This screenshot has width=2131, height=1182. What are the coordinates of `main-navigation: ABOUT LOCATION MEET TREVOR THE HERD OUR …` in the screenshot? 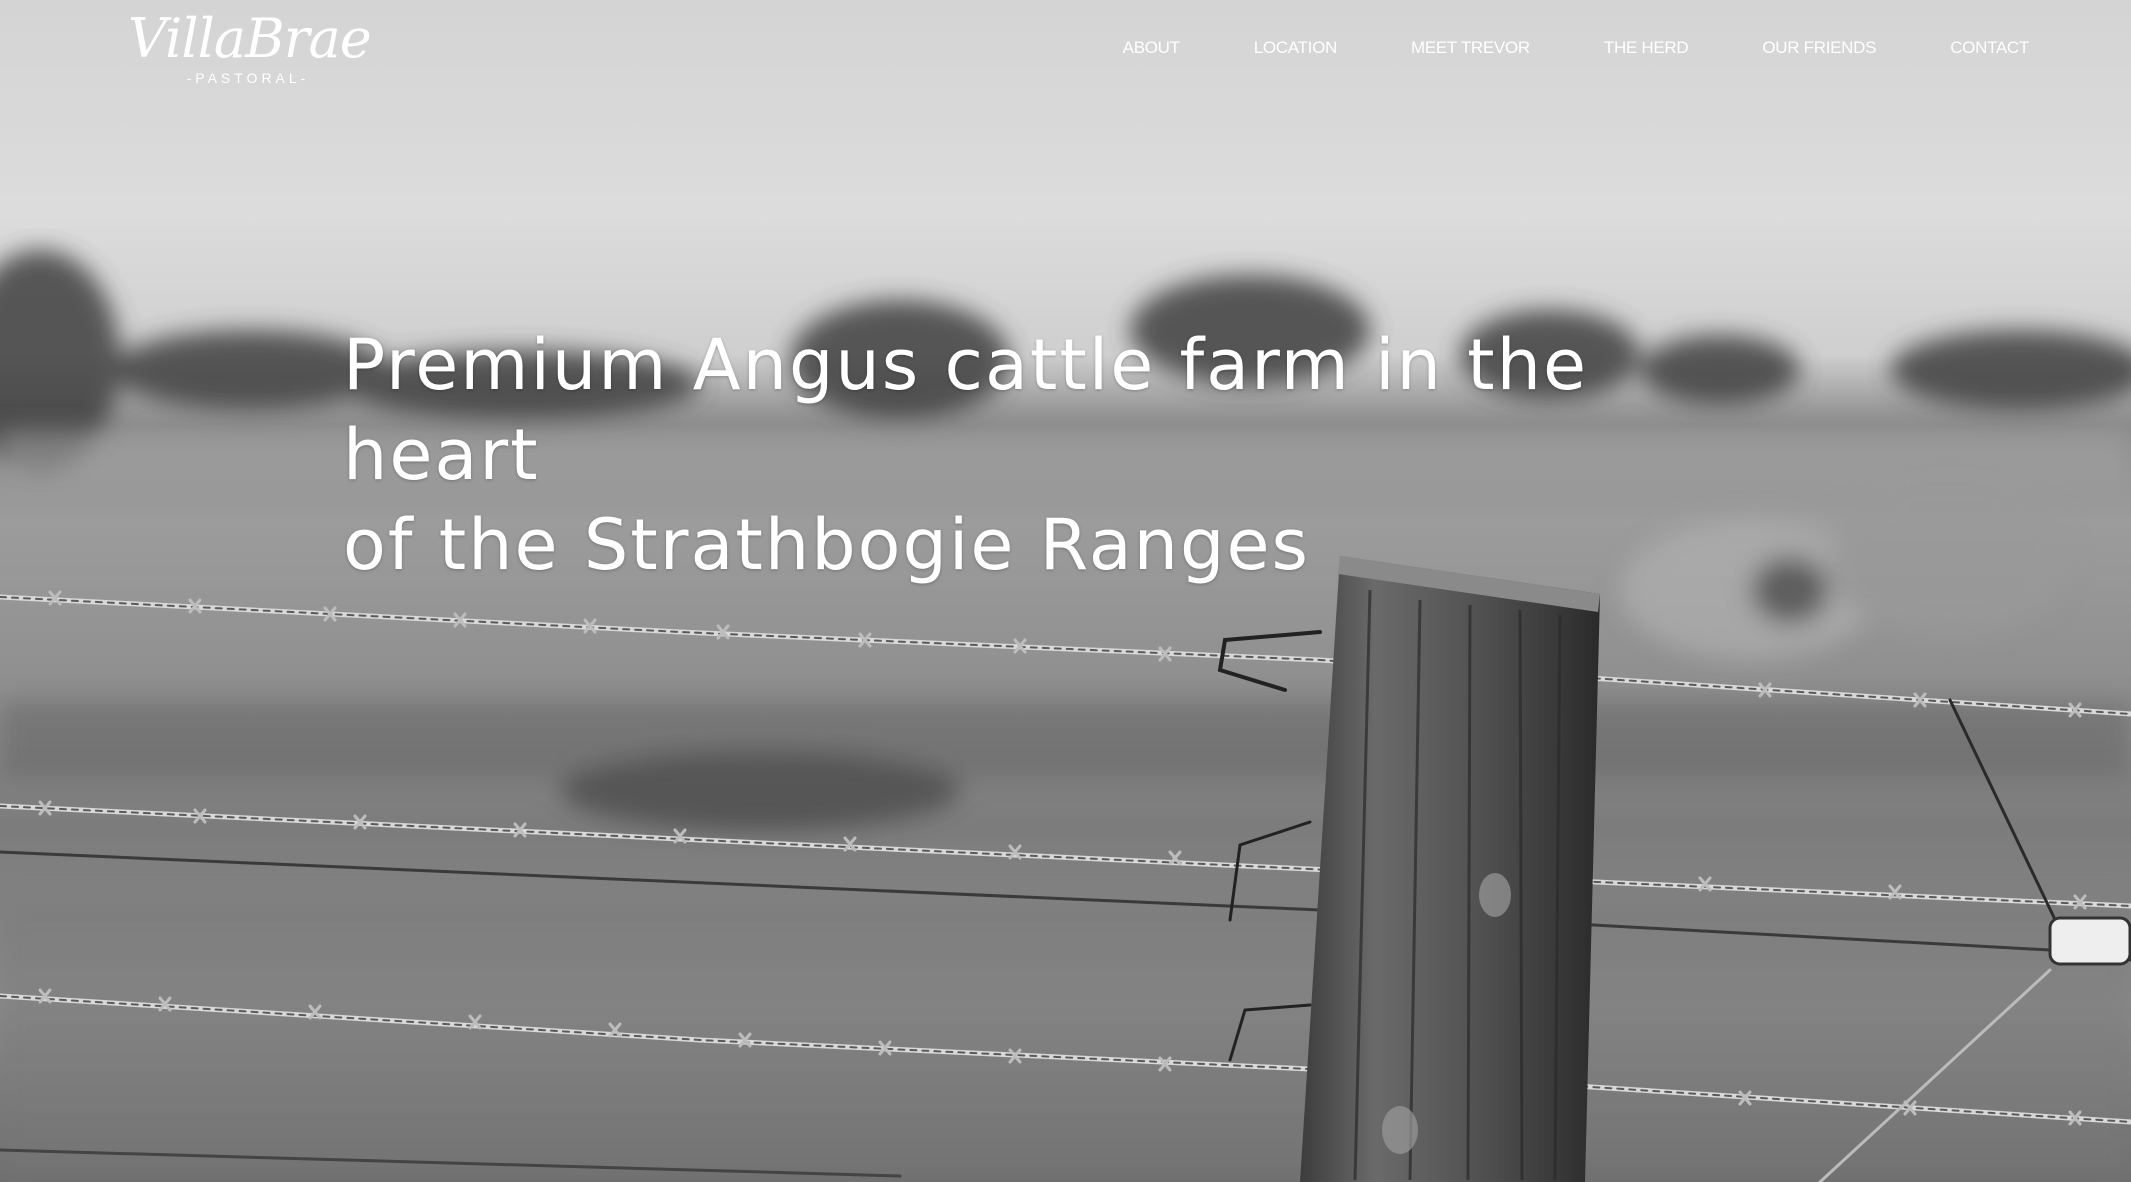 It's located at (1539, 48).